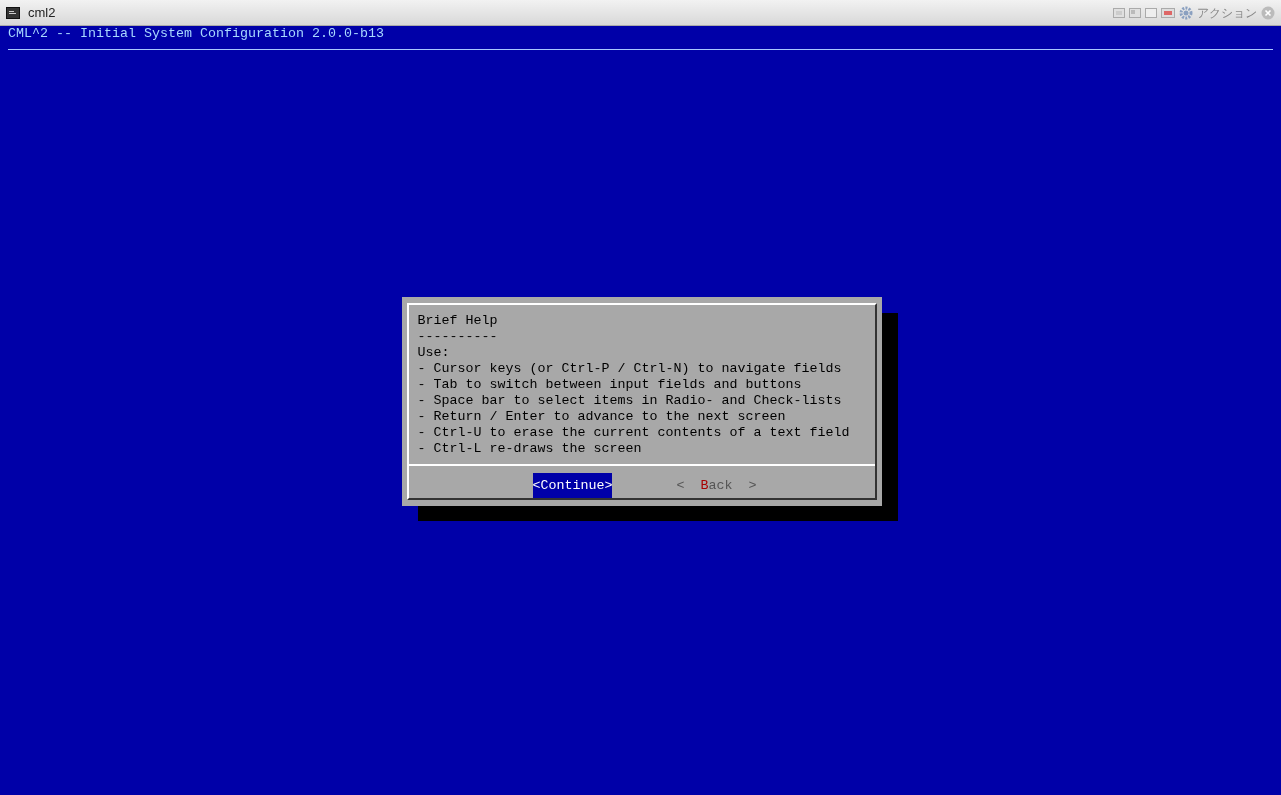  Describe the element at coordinates (42, 12) in the screenshot. I see `window-title: cml2` at that location.